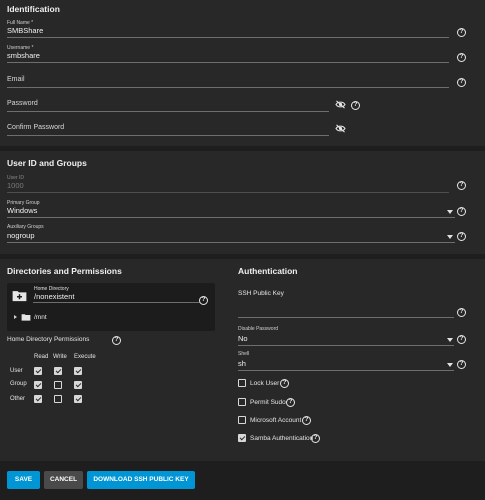 This screenshot has height=500, width=485. What do you see at coordinates (38, 399) in the screenshot?
I see `other-read-checkbox` at bounding box center [38, 399].